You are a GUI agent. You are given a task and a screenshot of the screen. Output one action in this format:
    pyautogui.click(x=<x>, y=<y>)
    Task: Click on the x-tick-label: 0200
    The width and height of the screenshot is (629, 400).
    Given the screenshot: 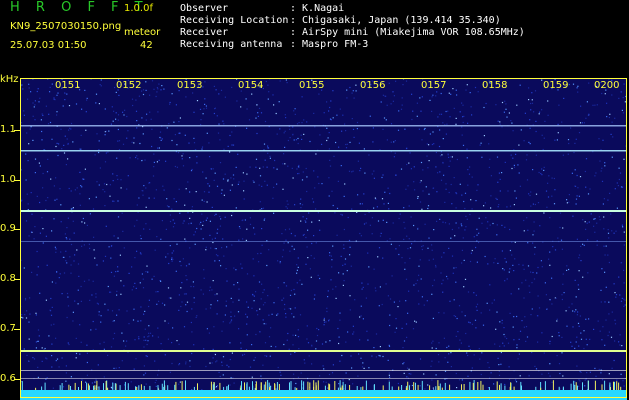 What is the action you would take?
    pyautogui.click(x=607, y=85)
    